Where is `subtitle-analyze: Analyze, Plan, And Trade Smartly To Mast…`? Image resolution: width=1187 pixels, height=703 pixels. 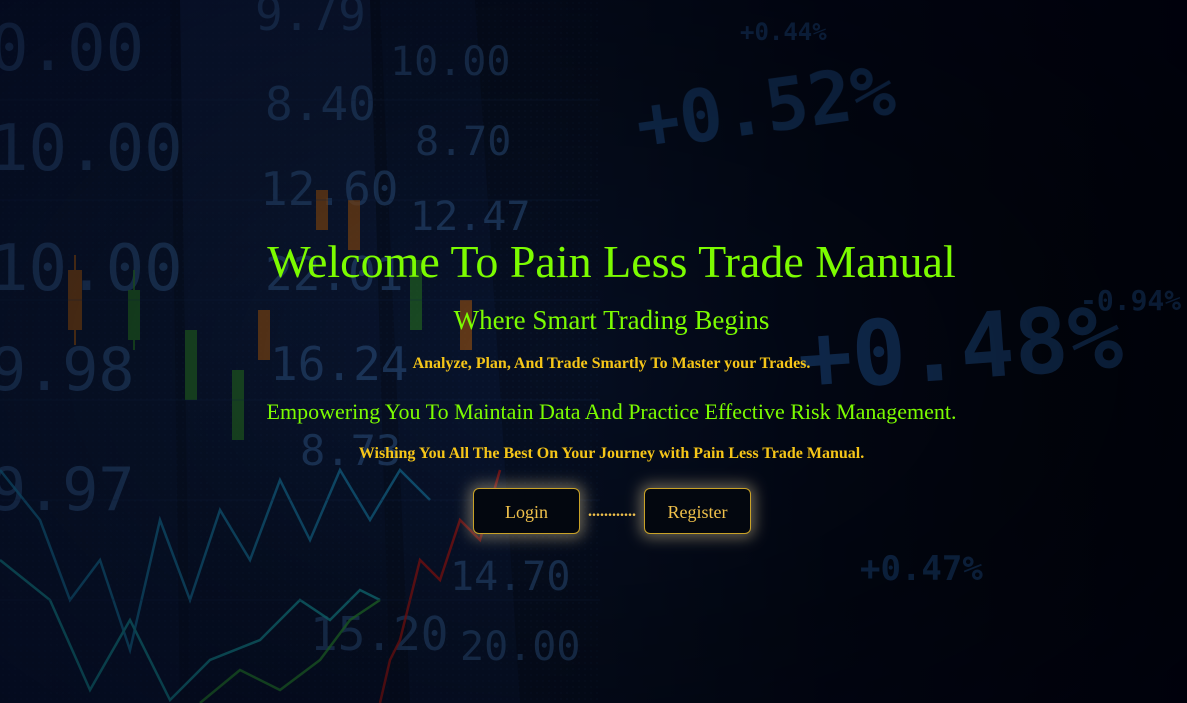
subtitle-analyze: Analyze, Plan, And Trade Smartly To Mast… is located at coordinates (611, 363).